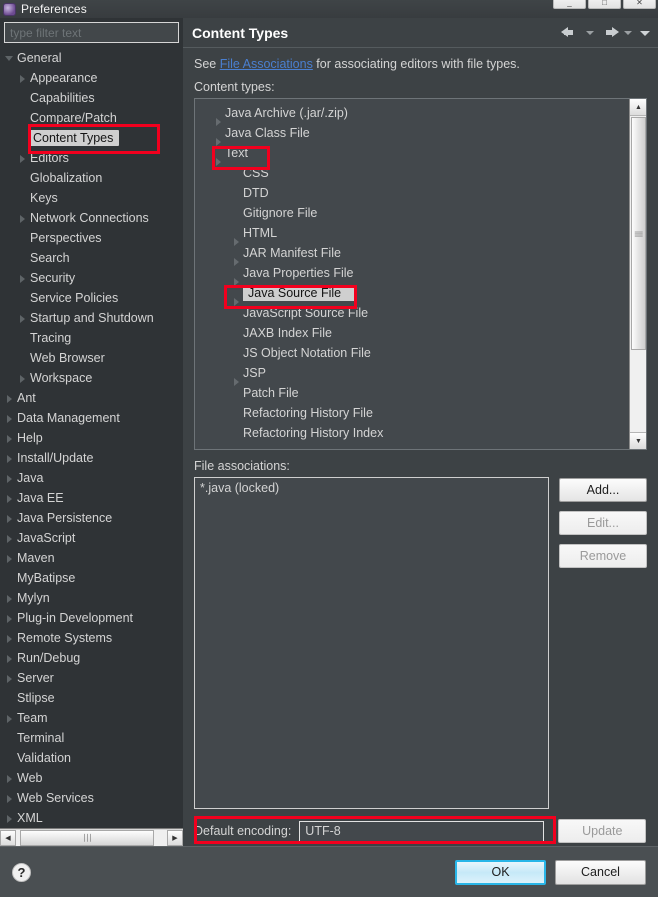 The width and height of the screenshot is (658, 897). I want to click on ok-button: OK, so click(500, 872).